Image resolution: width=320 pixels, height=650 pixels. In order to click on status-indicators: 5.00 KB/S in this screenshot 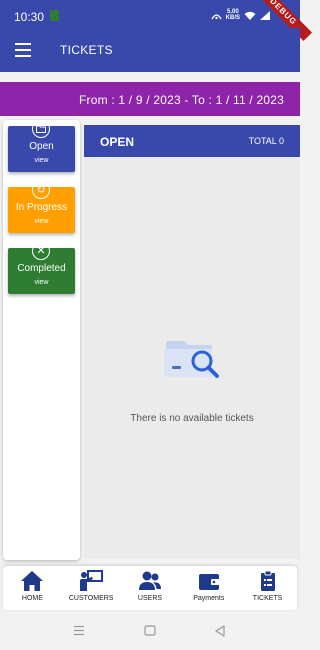, I will do `click(240, 15)`.